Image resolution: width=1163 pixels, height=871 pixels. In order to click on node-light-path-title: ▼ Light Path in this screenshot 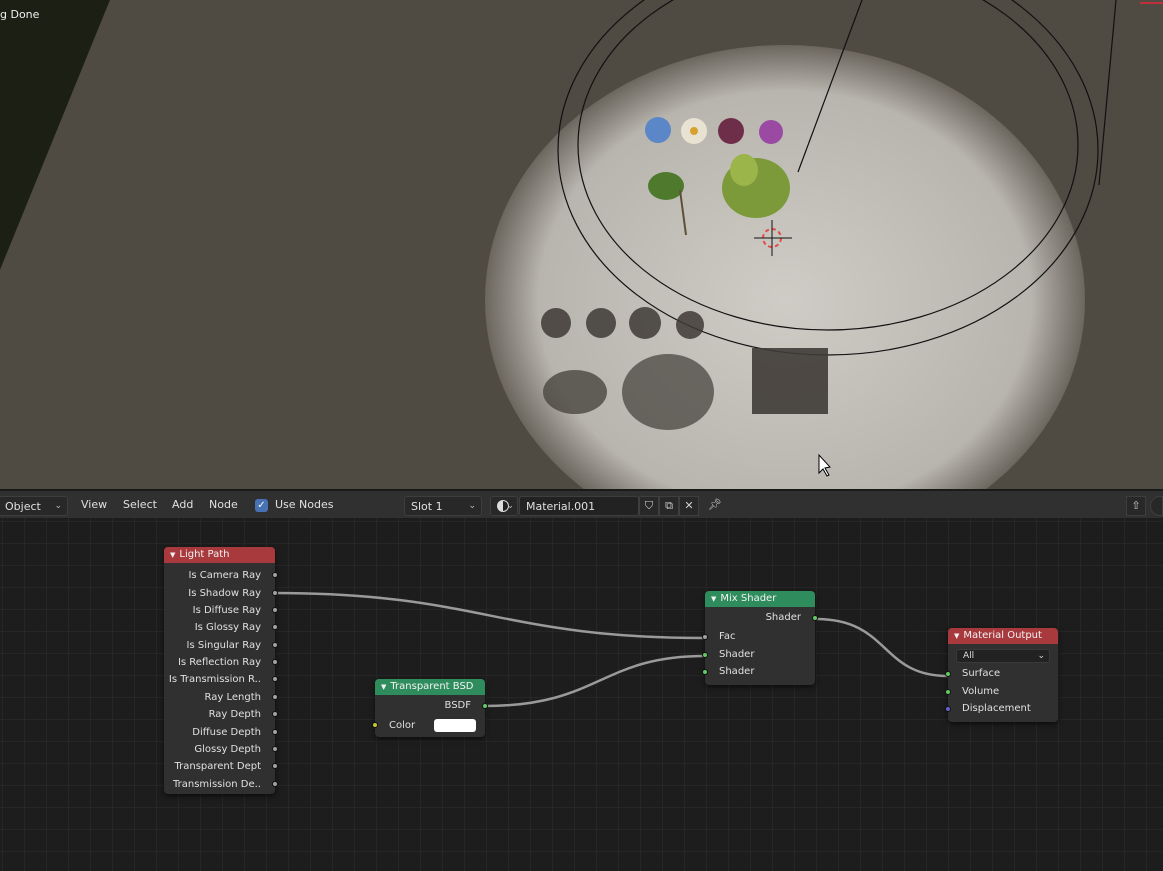, I will do `click(219, 555)`.